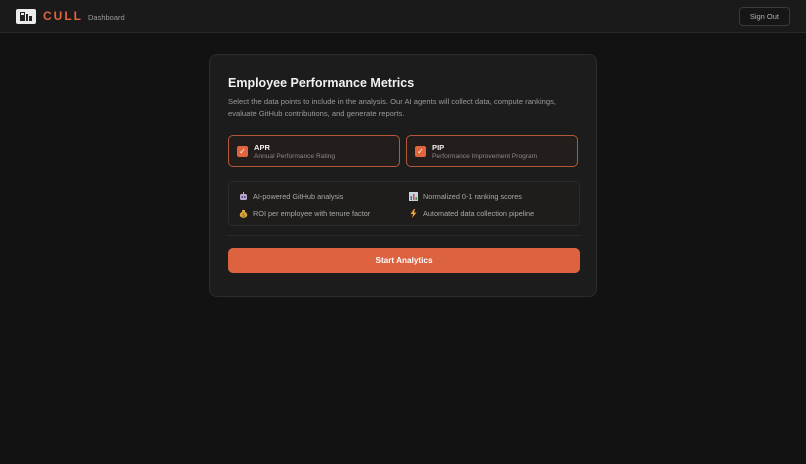 The height and width of the screenshot is (464, 806). Describe the element at coordinates (404, 260) in the screenshot. I see `start-analytics-button: Start Analytics` at that location.